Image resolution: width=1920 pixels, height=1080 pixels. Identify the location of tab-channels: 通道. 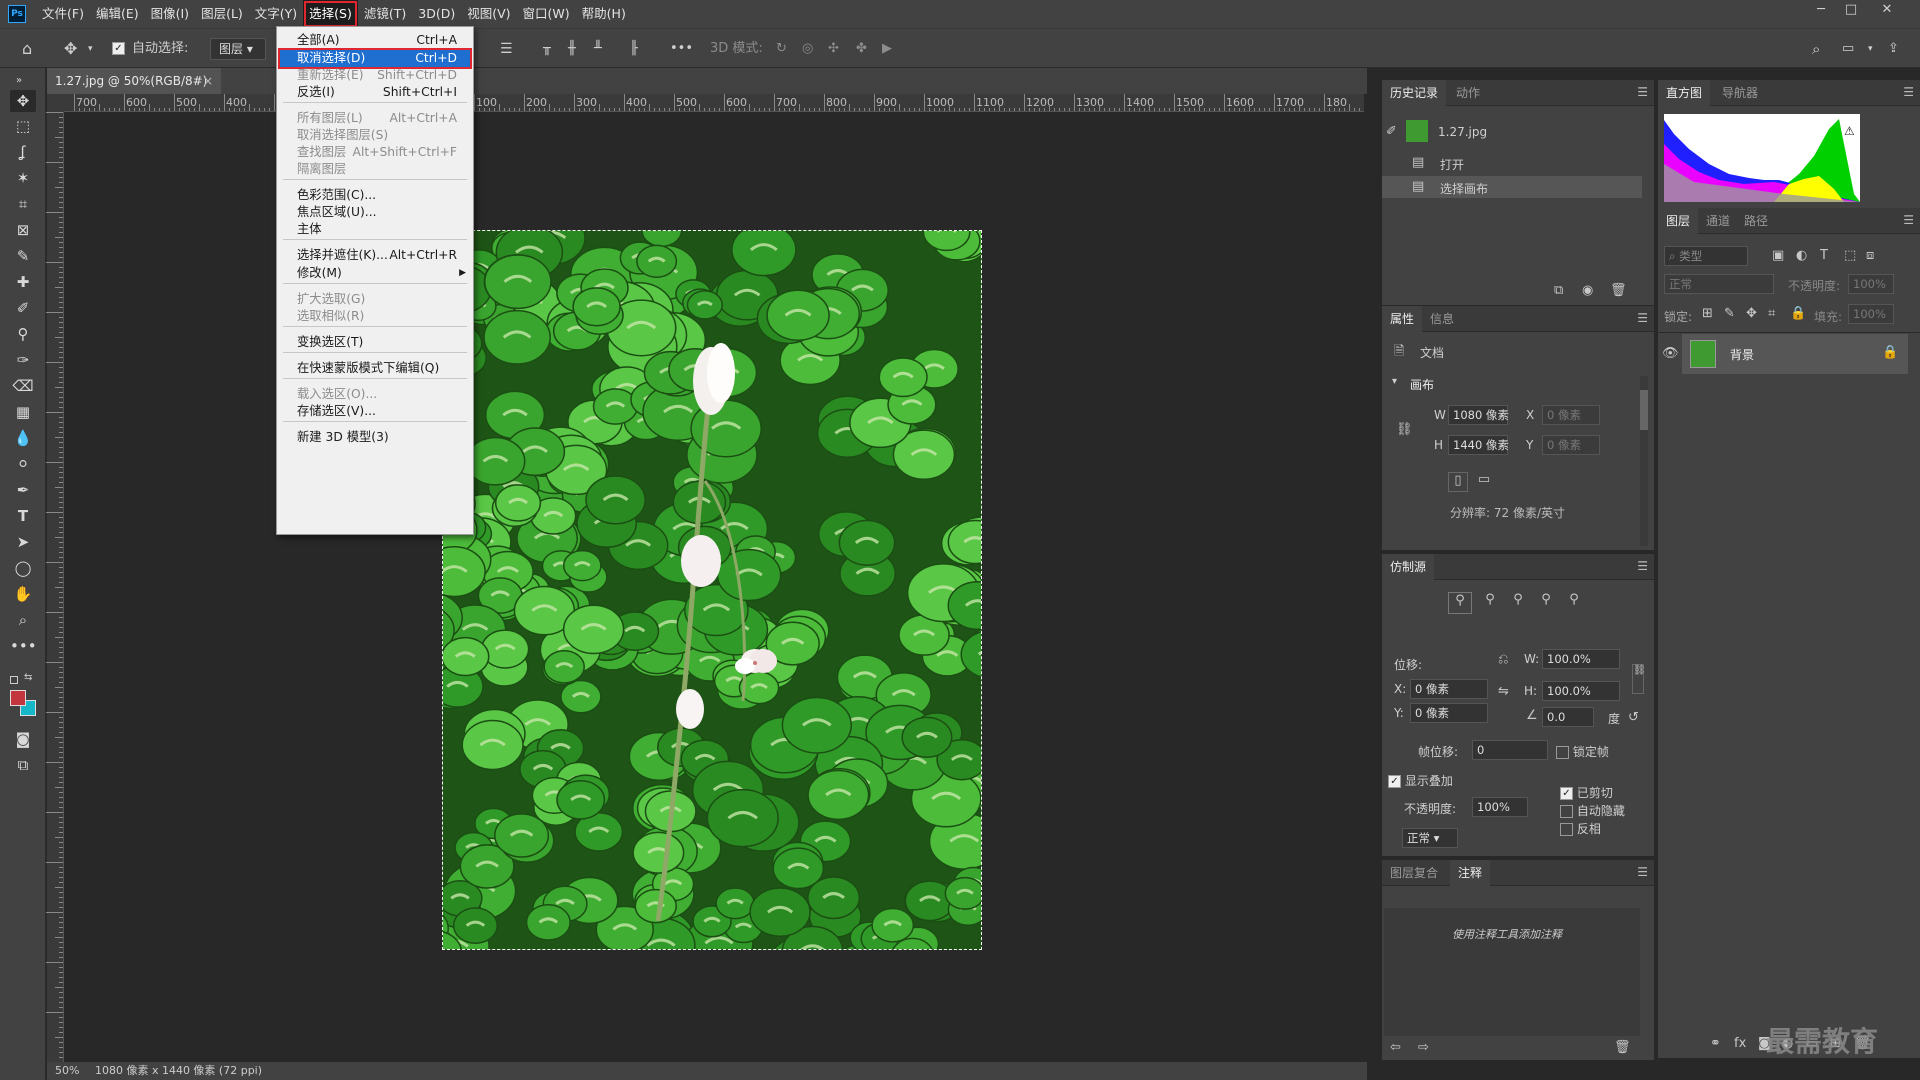
(1718, 221).